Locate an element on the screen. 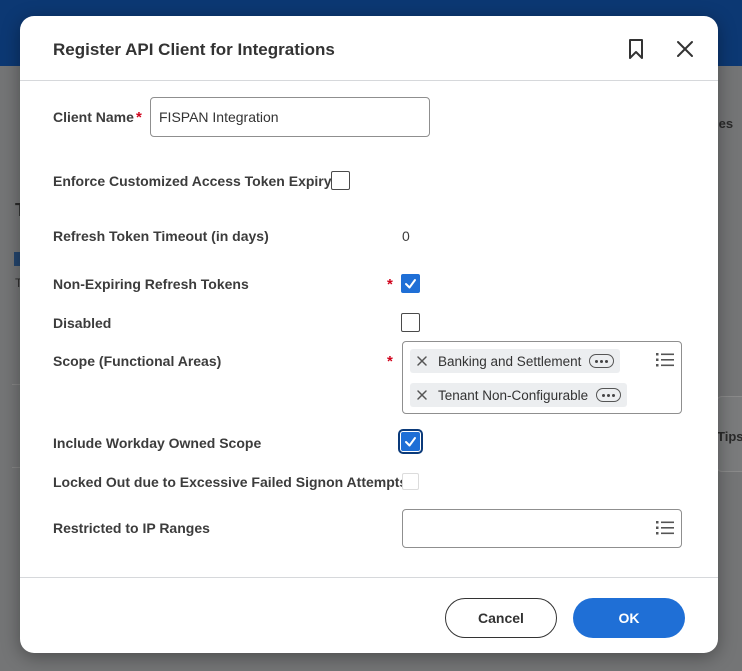  ip-ranges-input is located at coordinates (542, 528).